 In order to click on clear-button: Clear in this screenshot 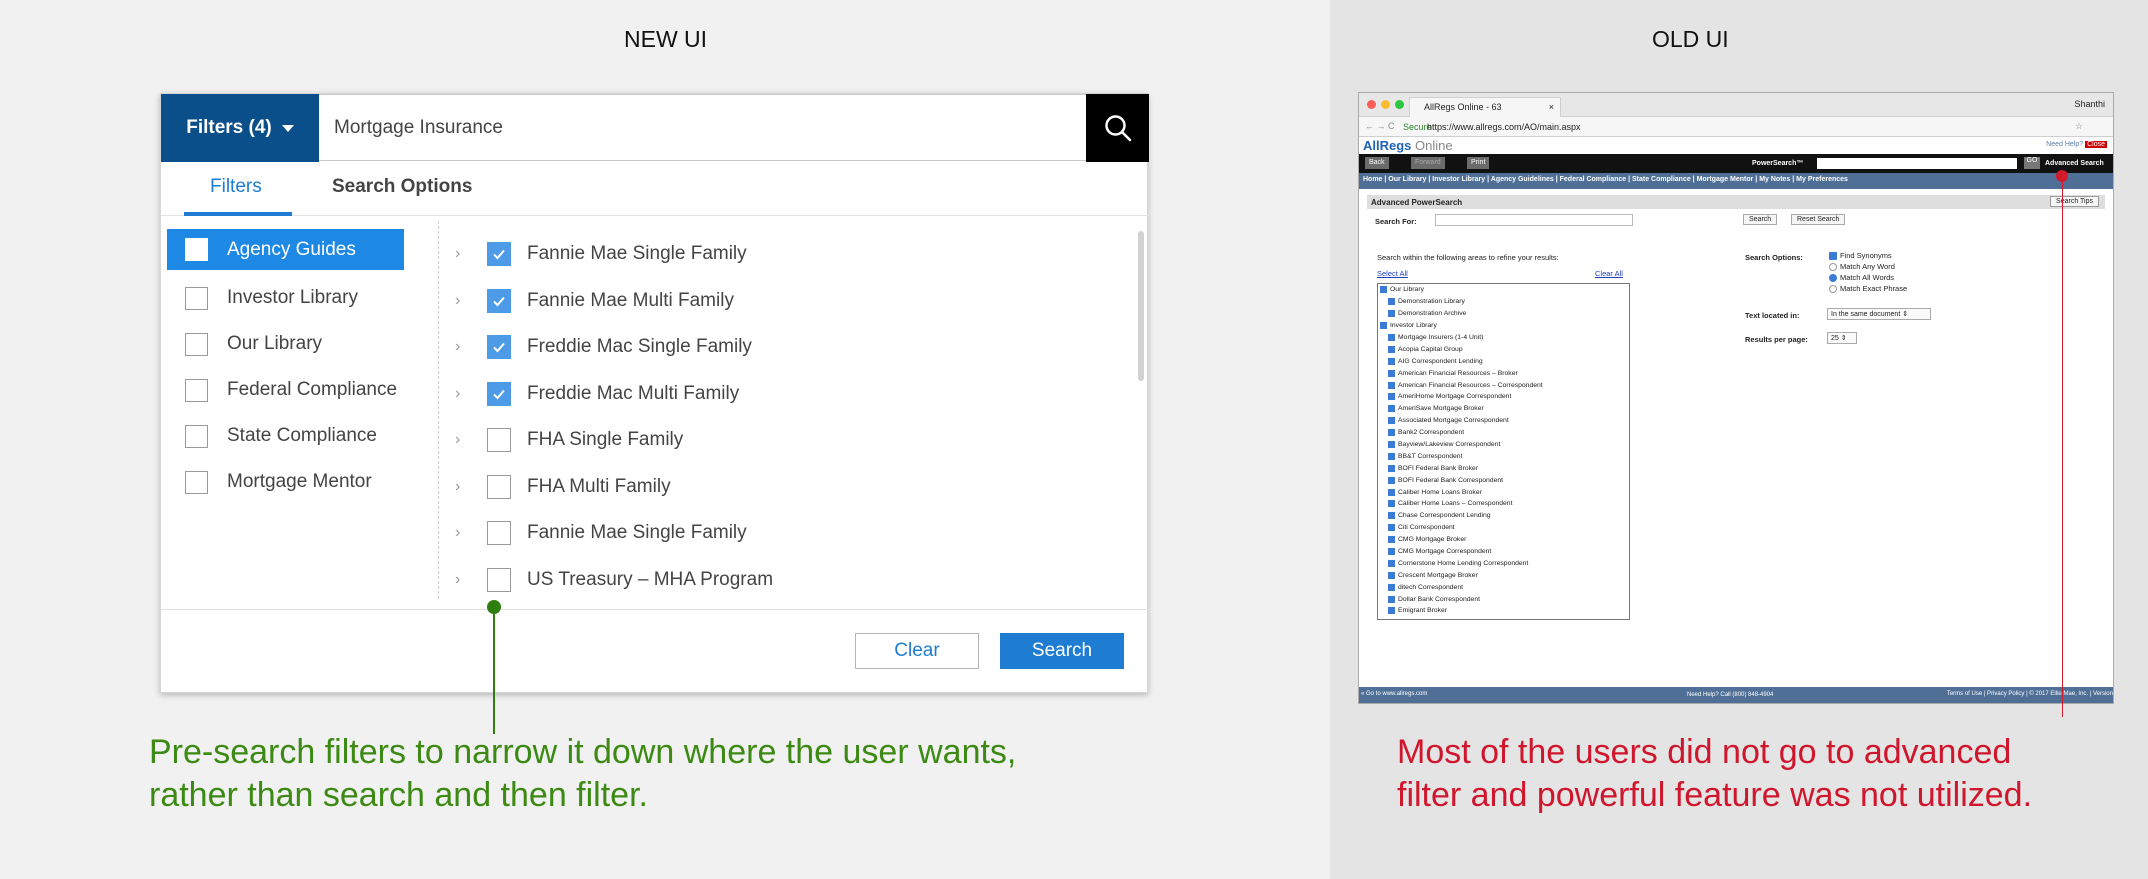, I will do `click(917, 651)`.